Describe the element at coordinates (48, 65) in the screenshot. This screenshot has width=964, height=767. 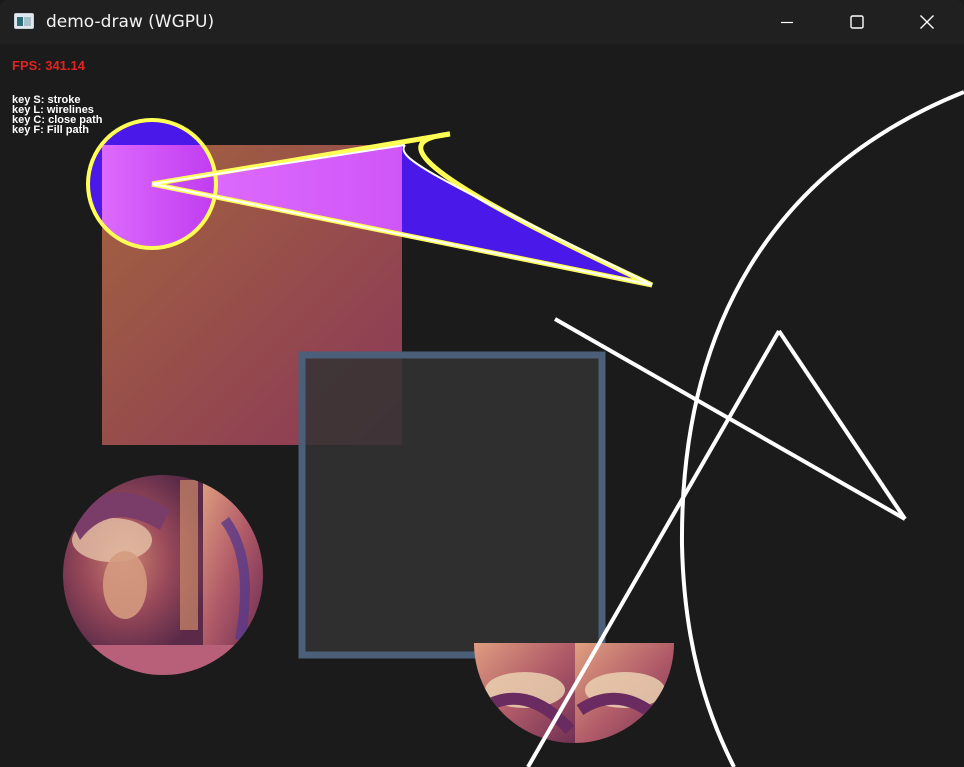
I see `fps-counter: FPS: 341.14` at that location.